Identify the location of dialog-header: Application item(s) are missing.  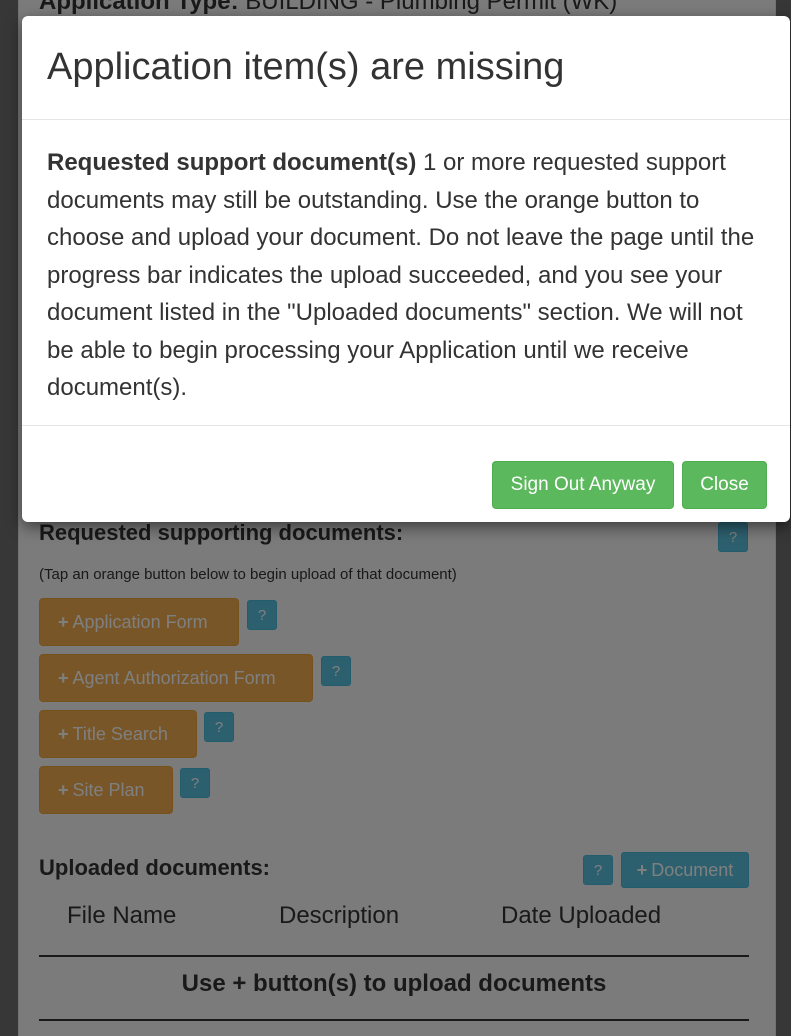
(406, 68).